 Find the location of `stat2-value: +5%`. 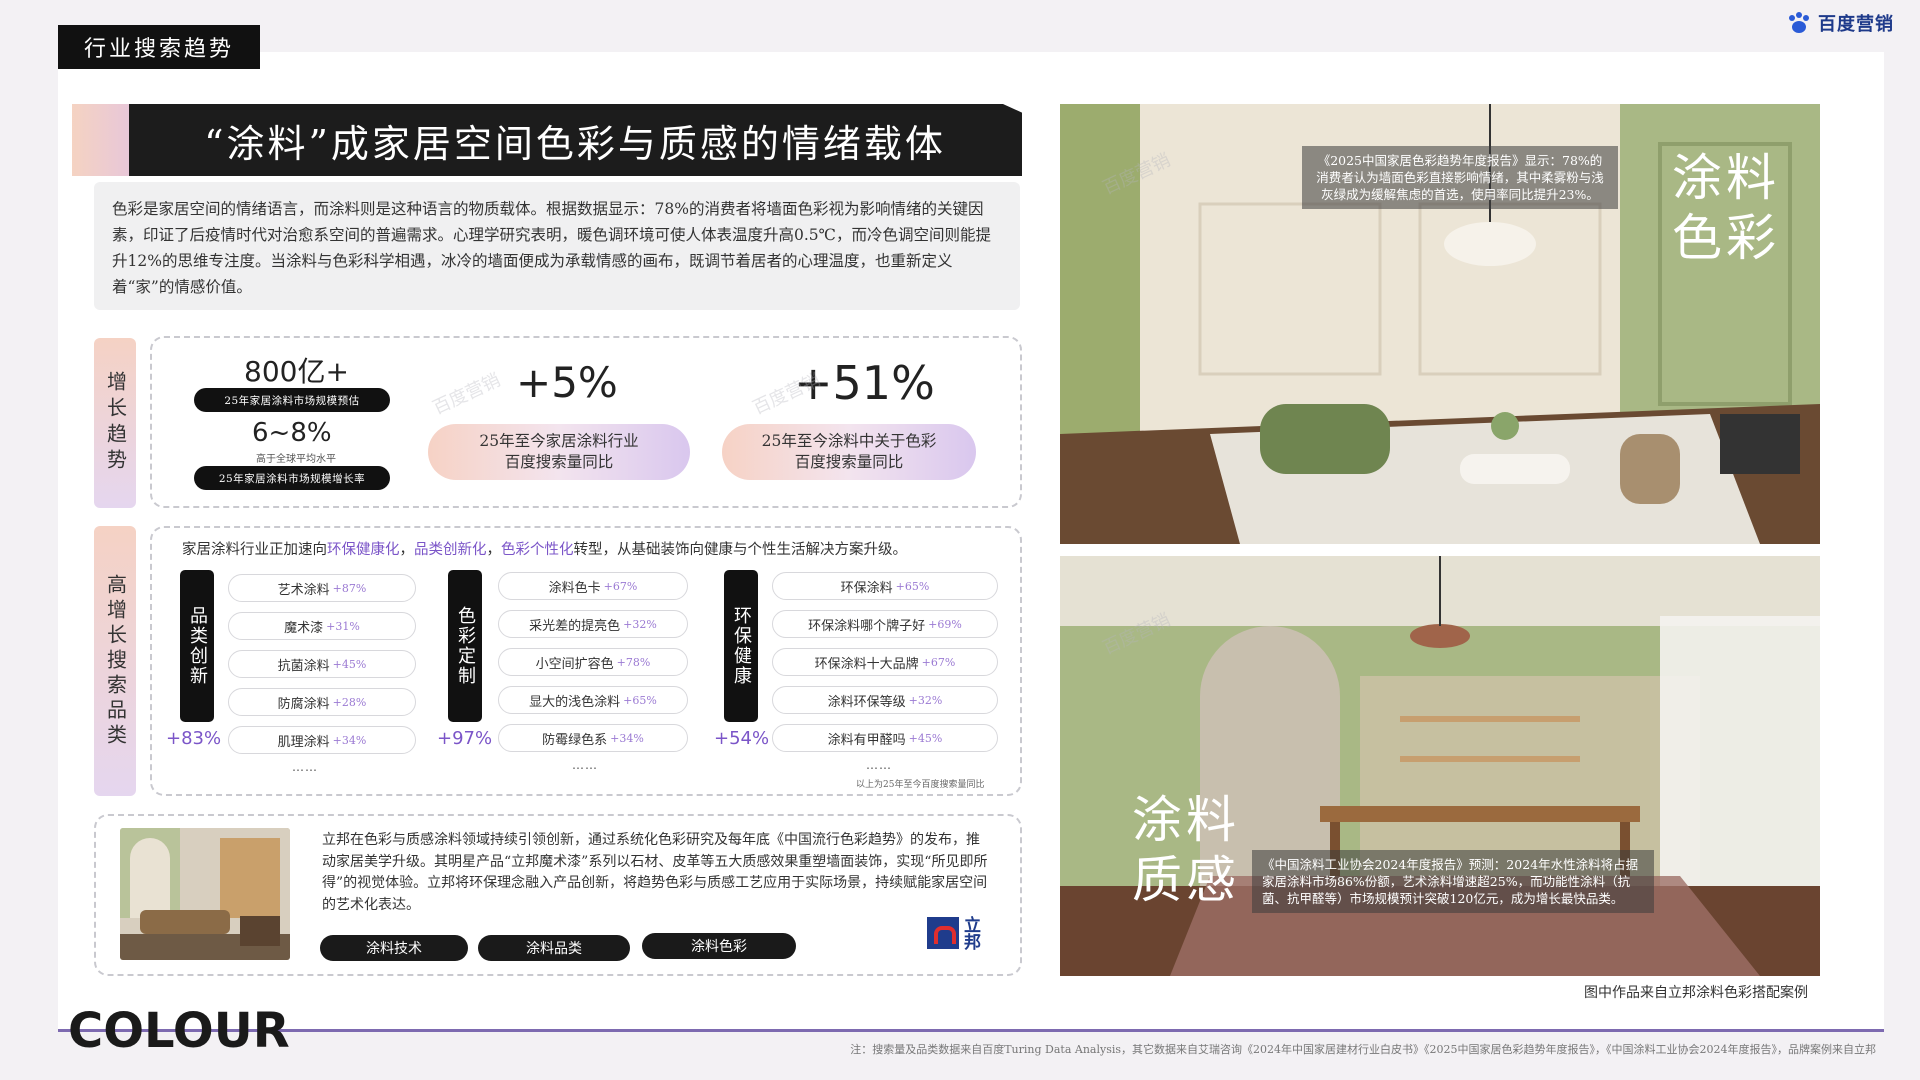

stat2-value: +5% is located at coordinates (567, 382).